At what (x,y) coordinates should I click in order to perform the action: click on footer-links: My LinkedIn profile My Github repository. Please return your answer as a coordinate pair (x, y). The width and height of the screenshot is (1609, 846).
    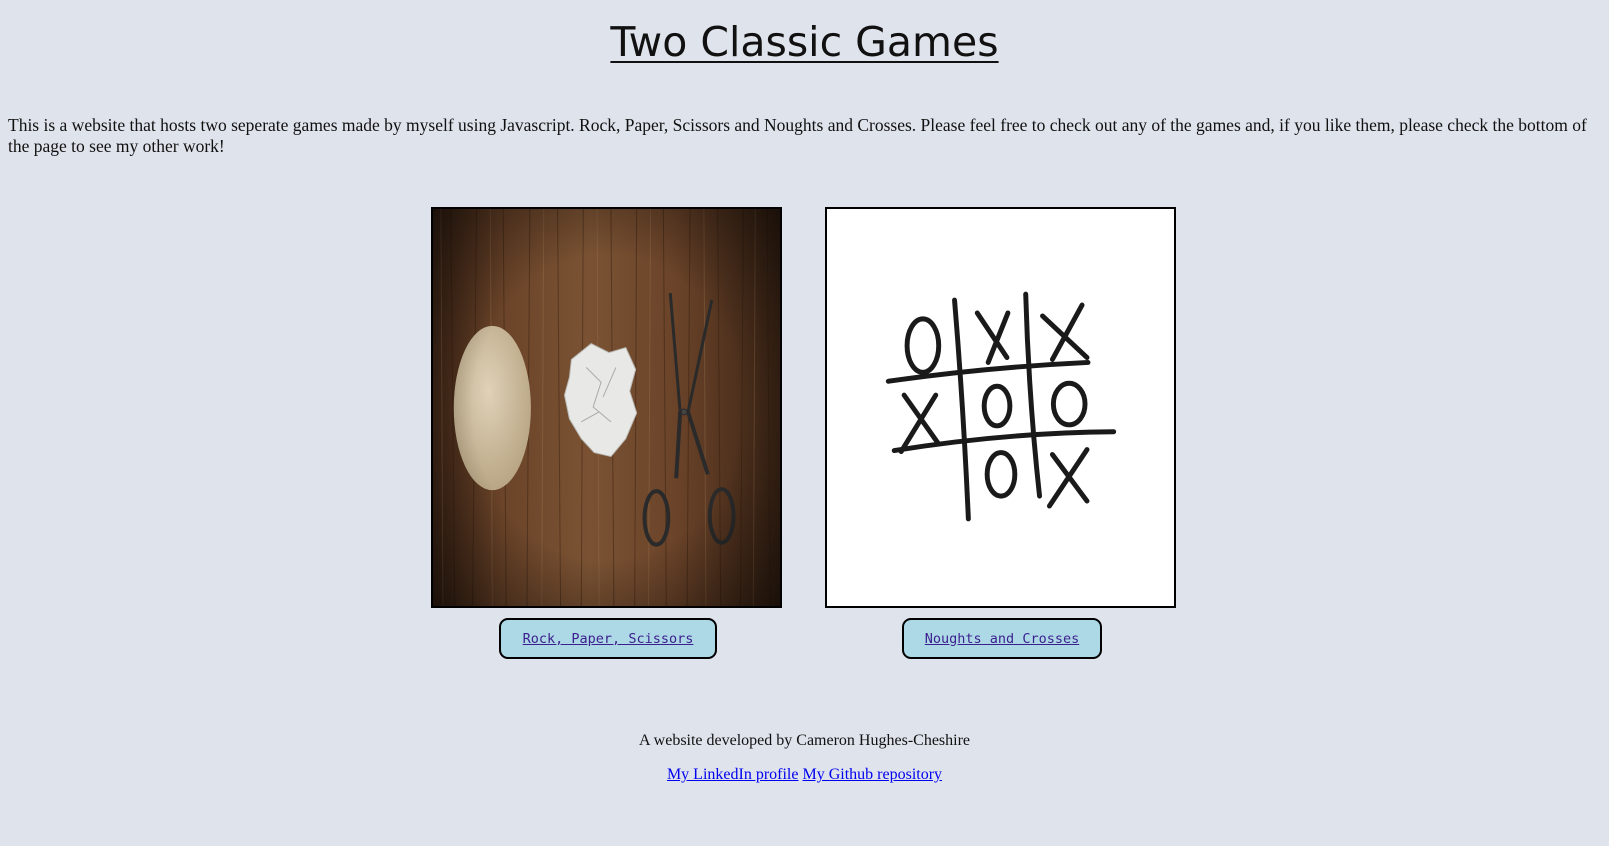
    Looking at the image, I should click on (804, 775).